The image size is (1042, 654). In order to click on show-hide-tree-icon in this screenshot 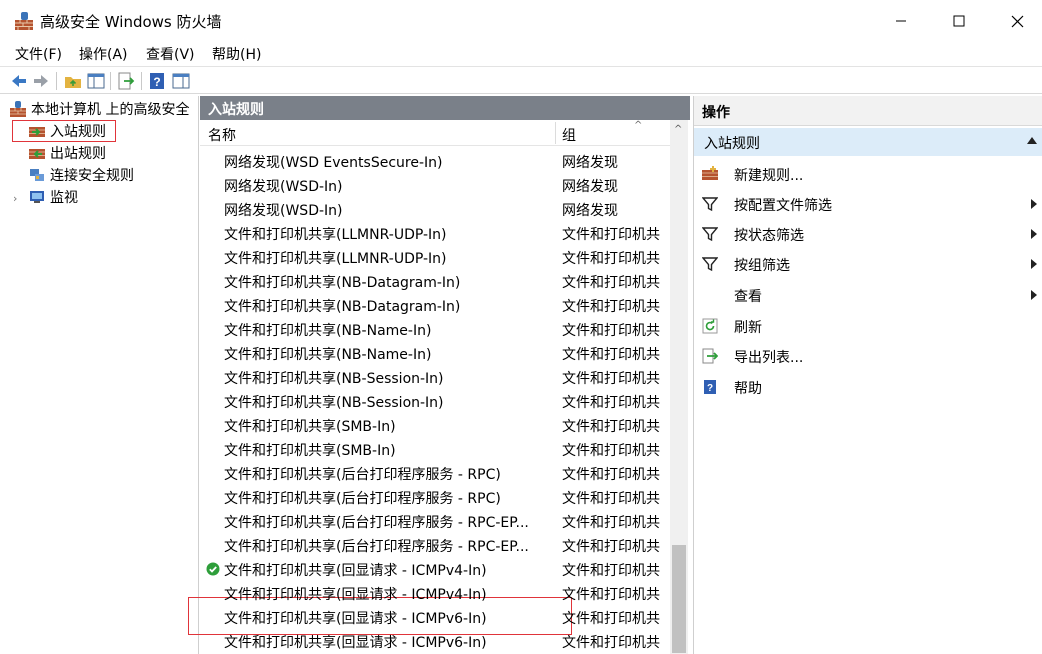, I will do `click(96, 81)`.